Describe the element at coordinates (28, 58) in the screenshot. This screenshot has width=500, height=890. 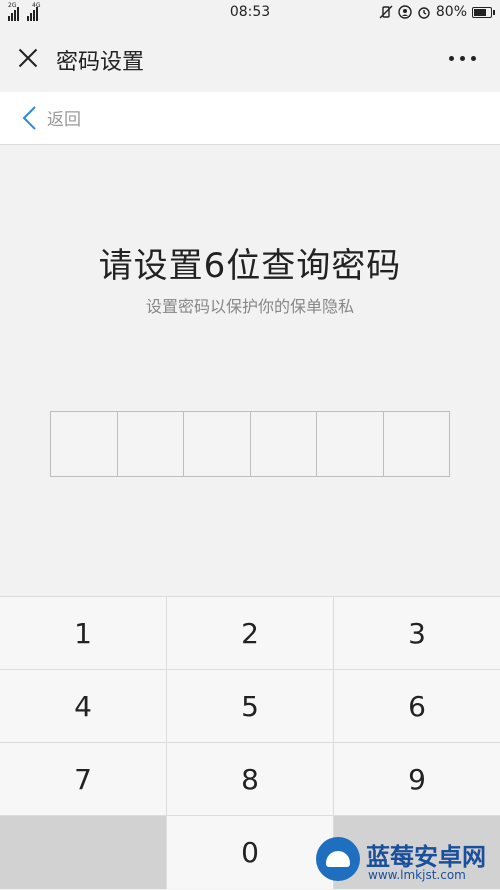
I see `close-icon` at that location.